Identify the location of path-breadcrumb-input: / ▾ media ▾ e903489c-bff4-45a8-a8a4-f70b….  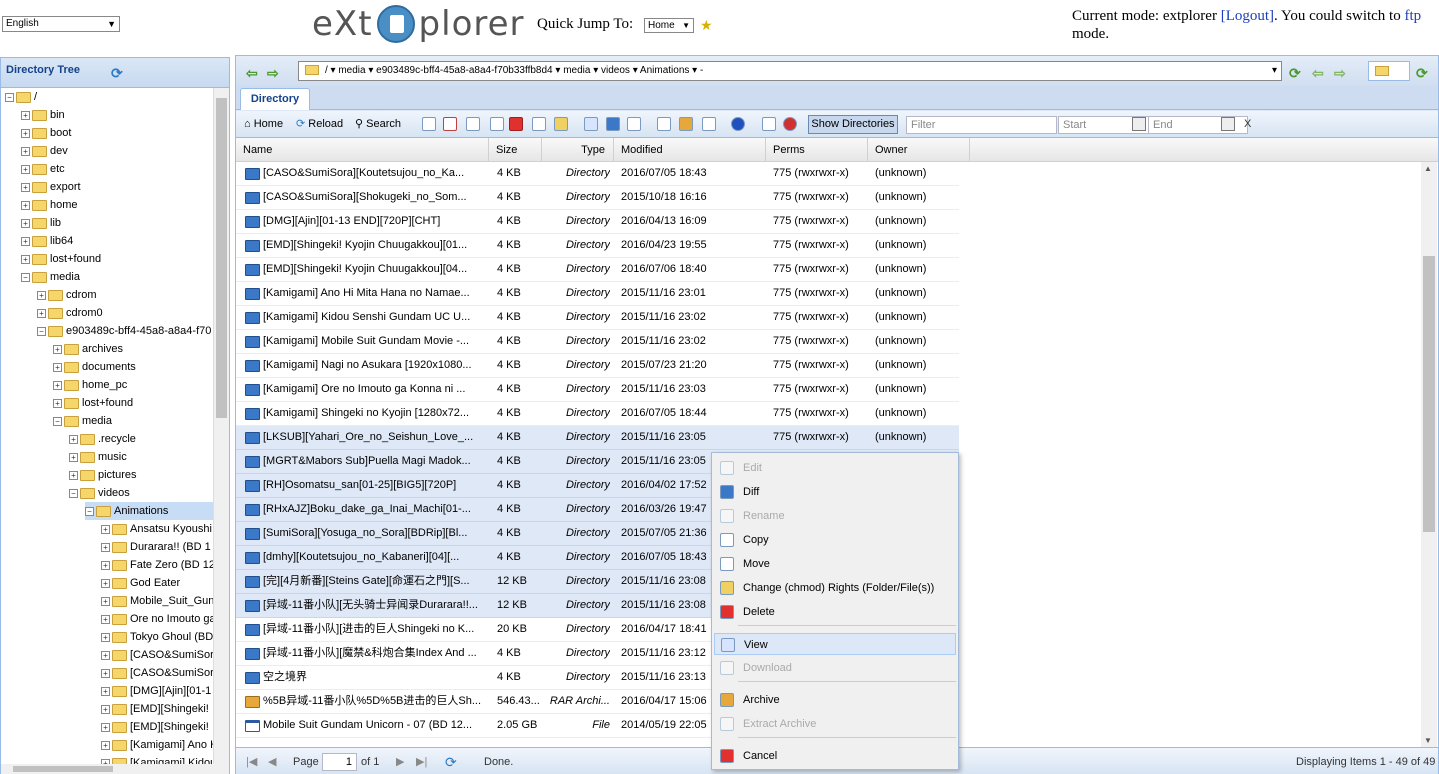
(790, 71).